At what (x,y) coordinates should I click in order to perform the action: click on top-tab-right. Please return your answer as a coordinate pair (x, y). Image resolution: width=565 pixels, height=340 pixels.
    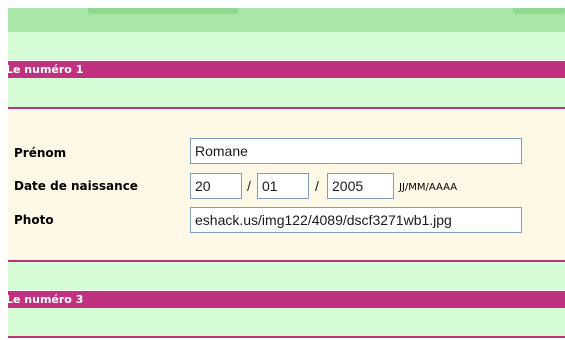
    Looking at the image, I should click on (539, 11).